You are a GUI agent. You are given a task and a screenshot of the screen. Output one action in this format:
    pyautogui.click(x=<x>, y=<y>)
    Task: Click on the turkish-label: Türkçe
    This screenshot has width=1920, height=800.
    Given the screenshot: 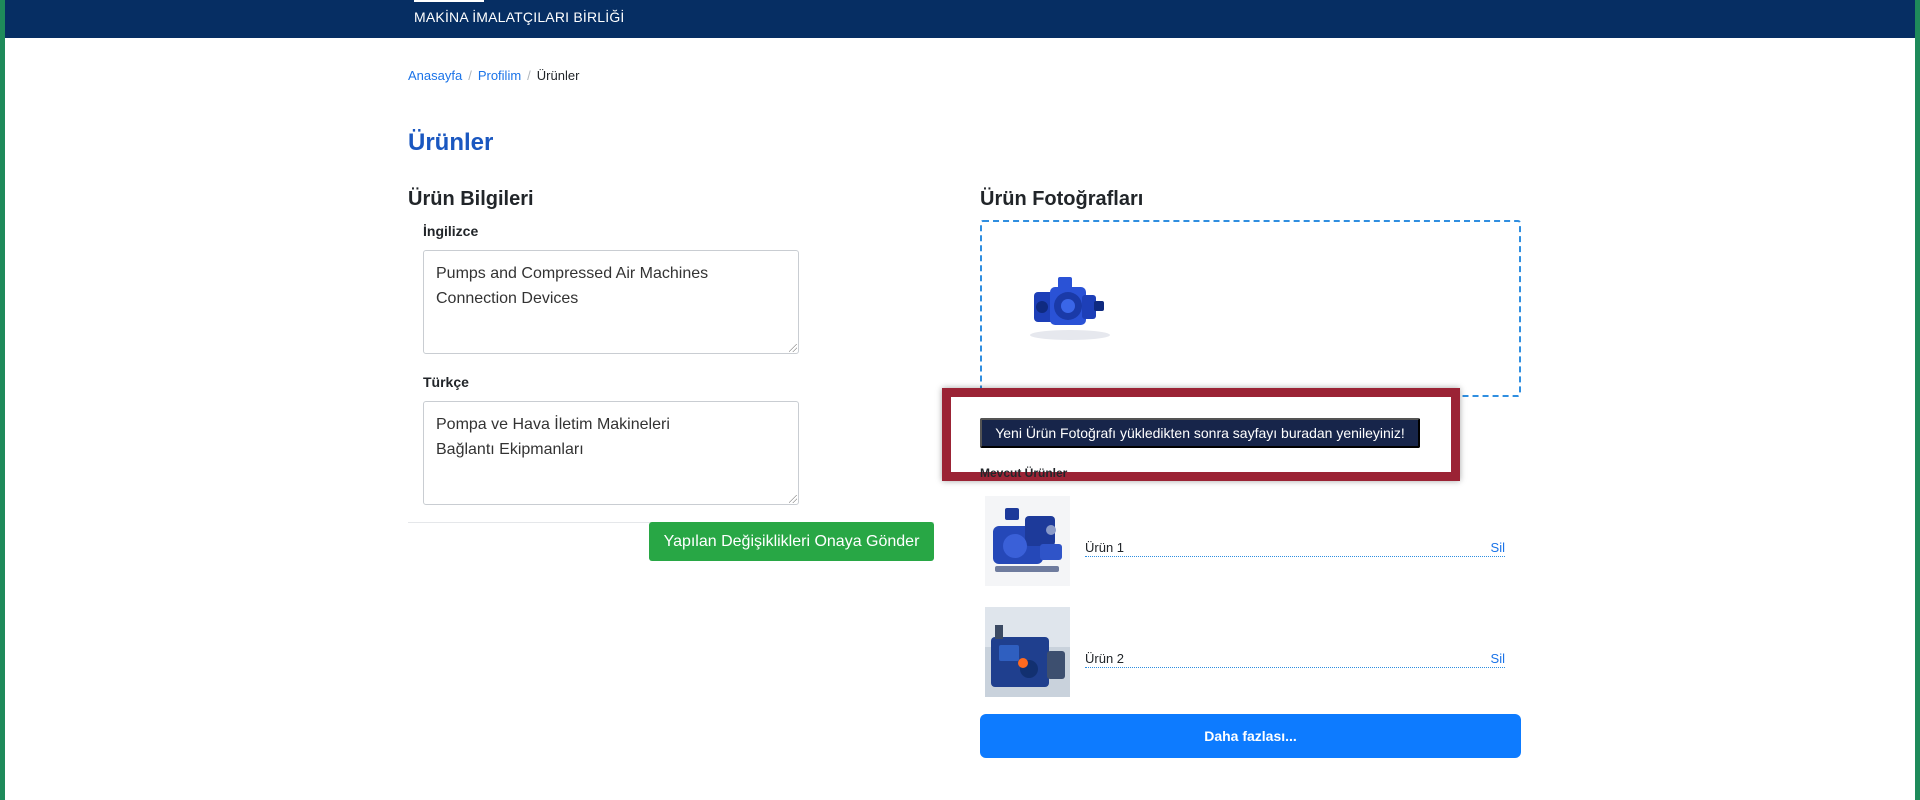 What is the action you would take?
    pyautogui.click(x=446, y=382)
    